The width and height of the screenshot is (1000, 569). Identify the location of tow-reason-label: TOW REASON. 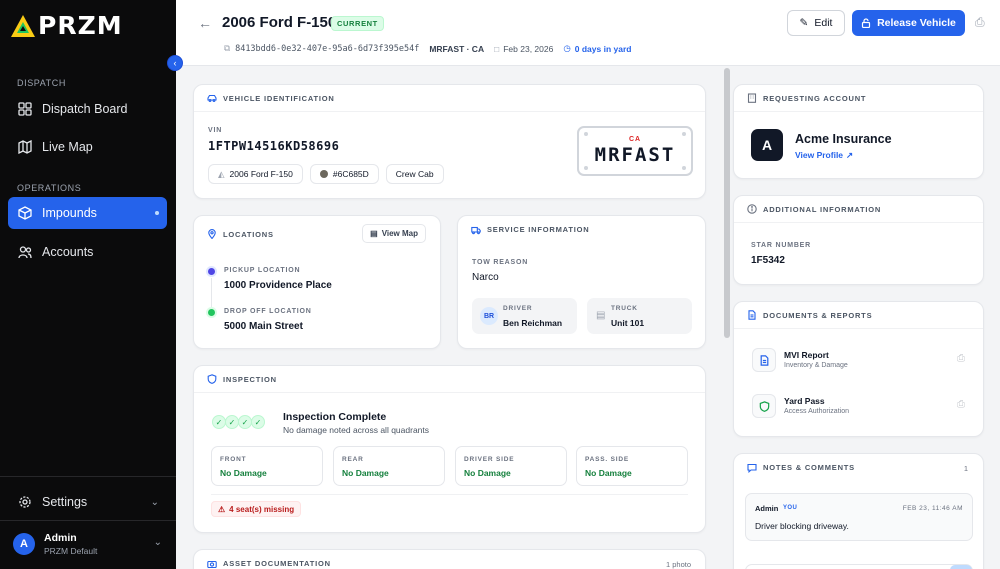
(500, 262).